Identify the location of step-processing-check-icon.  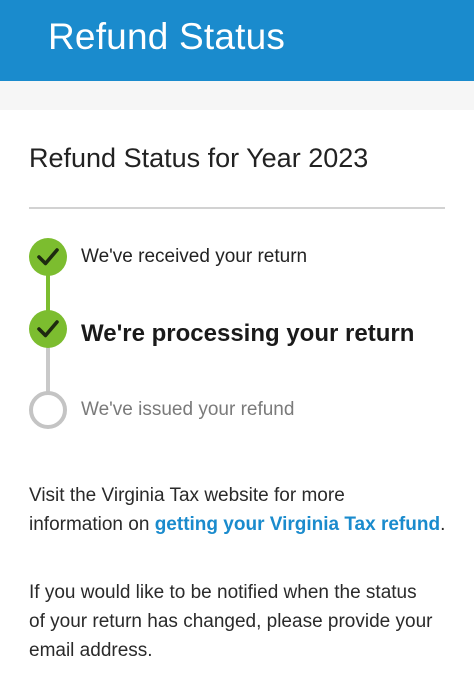
(48, 329).